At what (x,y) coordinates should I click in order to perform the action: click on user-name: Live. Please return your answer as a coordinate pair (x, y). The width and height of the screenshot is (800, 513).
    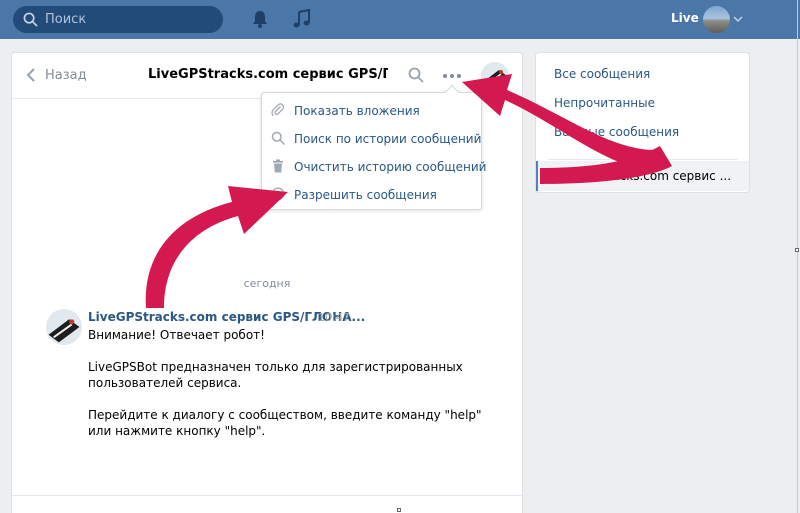
    Looking at the image, I should click on (685, 18).